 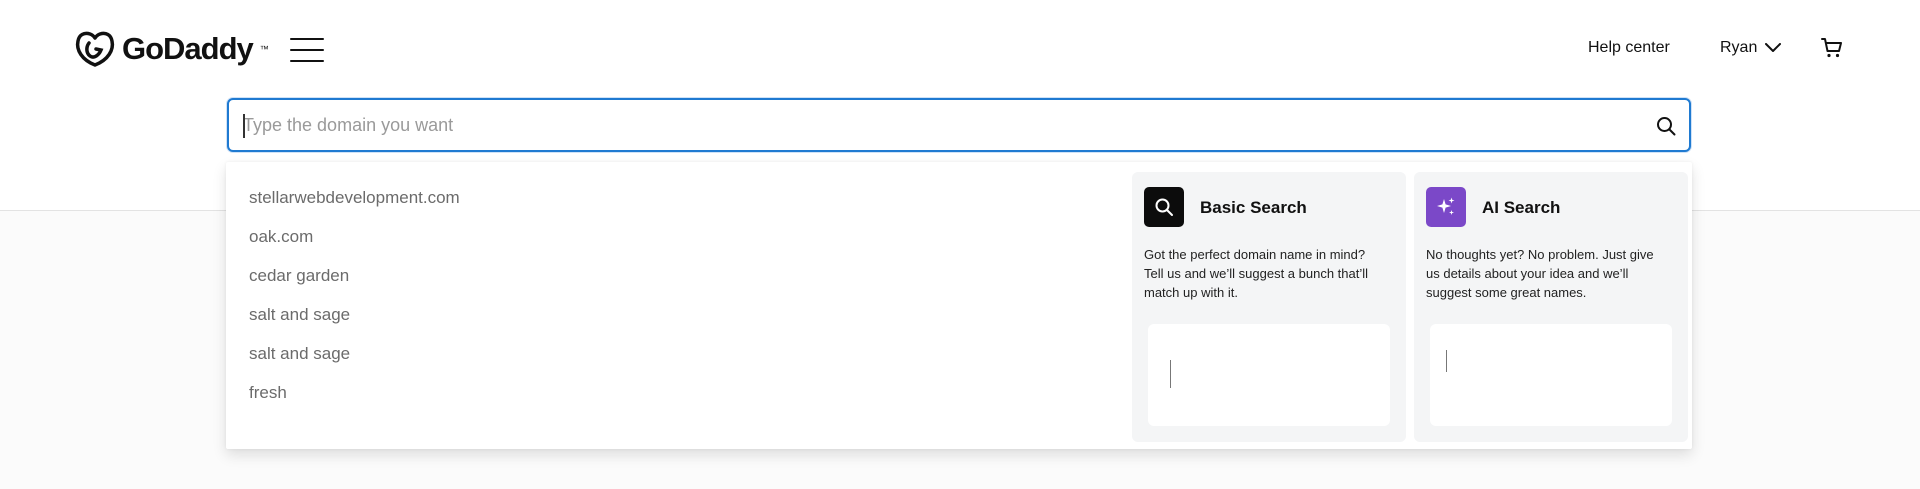 What do you see at coordinates (354, 285) in the screenshot?
I see `suggestion-item: cedar garden` at bounding box center [354, 285].